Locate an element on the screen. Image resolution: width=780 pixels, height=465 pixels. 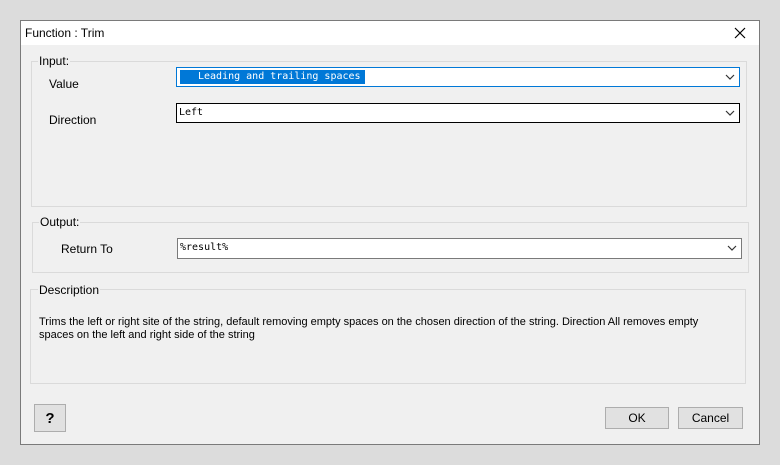
ok-button: OK is located at coordinates (637, 418).